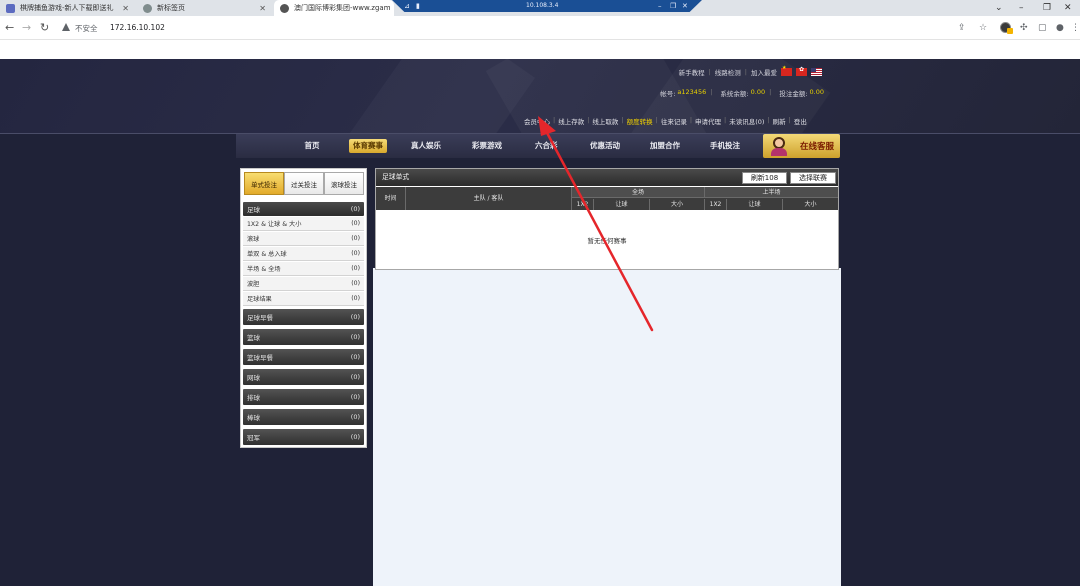 This screenshot has height=586, width=1080. Describe the element at coordinates (253, 338) in the screenshot. I see `group-label: 篮球` at that location.